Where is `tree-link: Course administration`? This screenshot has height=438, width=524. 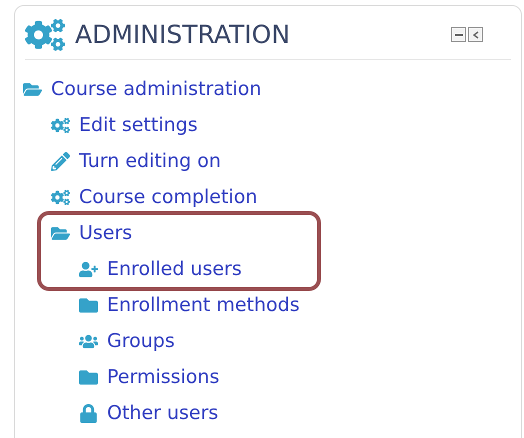 tree-link: Course administration is located at coordinates (156, 89).